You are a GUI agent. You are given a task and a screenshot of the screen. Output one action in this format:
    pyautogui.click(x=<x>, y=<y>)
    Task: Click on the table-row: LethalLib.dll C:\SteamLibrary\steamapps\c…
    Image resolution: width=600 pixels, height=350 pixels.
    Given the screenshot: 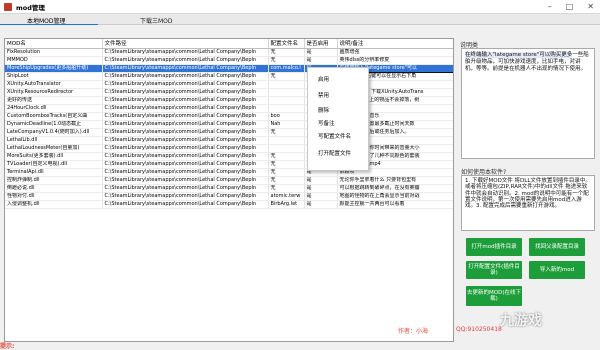 What is the action you would take?
    pyautogui.click(x=229, y=140)
    